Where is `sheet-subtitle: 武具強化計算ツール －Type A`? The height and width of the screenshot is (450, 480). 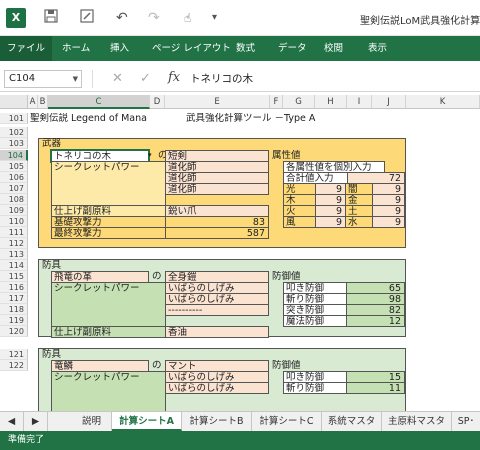 sheet-subtitle: 武具強化計算ツール －Type A is located at coordinates (251, 118).